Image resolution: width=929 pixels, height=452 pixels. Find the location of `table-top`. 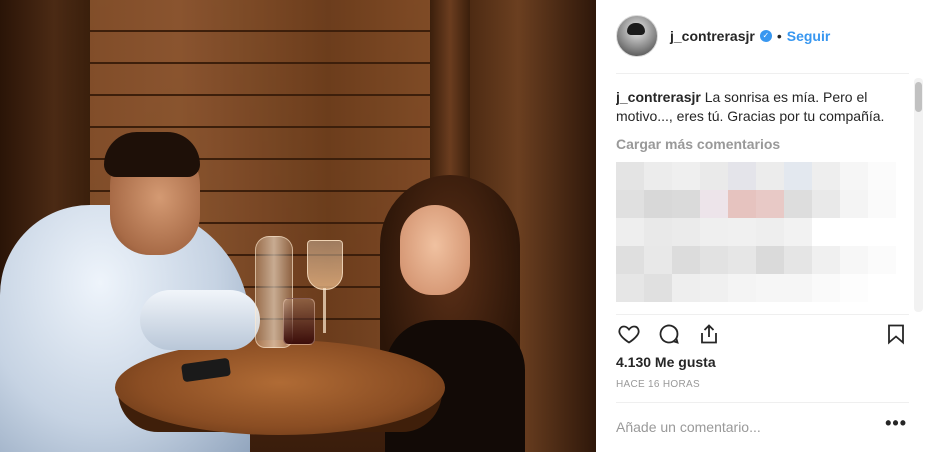

table-top is located at coordinates (280, 387).